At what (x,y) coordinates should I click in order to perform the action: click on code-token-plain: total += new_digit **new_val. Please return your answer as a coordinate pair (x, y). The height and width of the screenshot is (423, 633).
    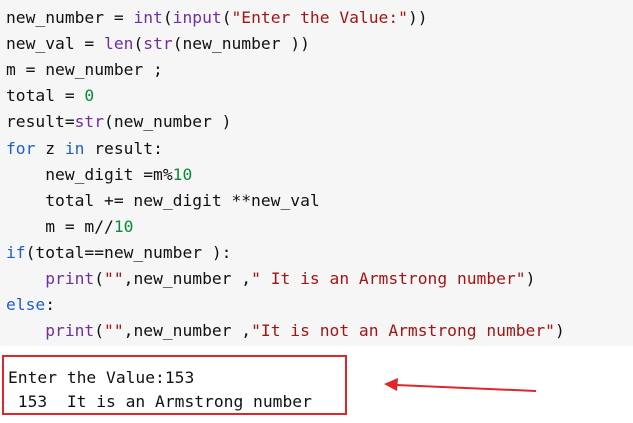
    Looking at the image, I should click on (163, 200).